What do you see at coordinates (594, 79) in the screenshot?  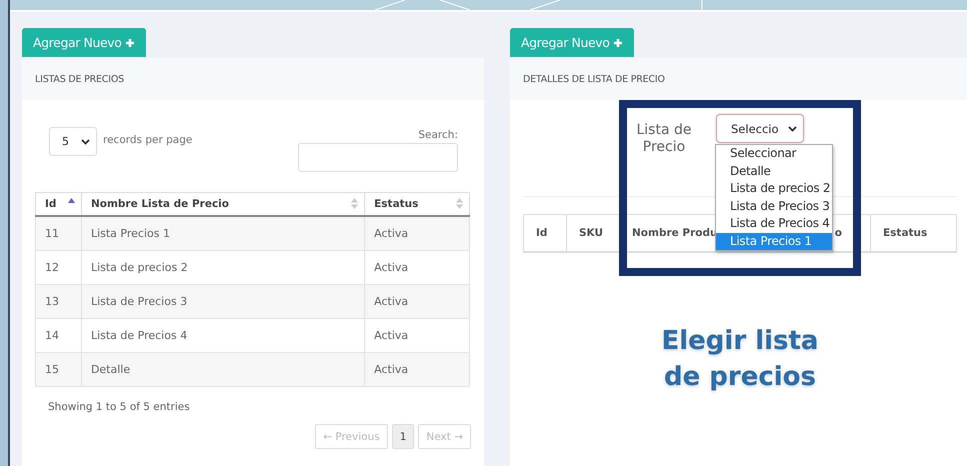 I see `panel-title: DETALLES DE LISTA DE PRECIO` at bounding box center [594, 79].